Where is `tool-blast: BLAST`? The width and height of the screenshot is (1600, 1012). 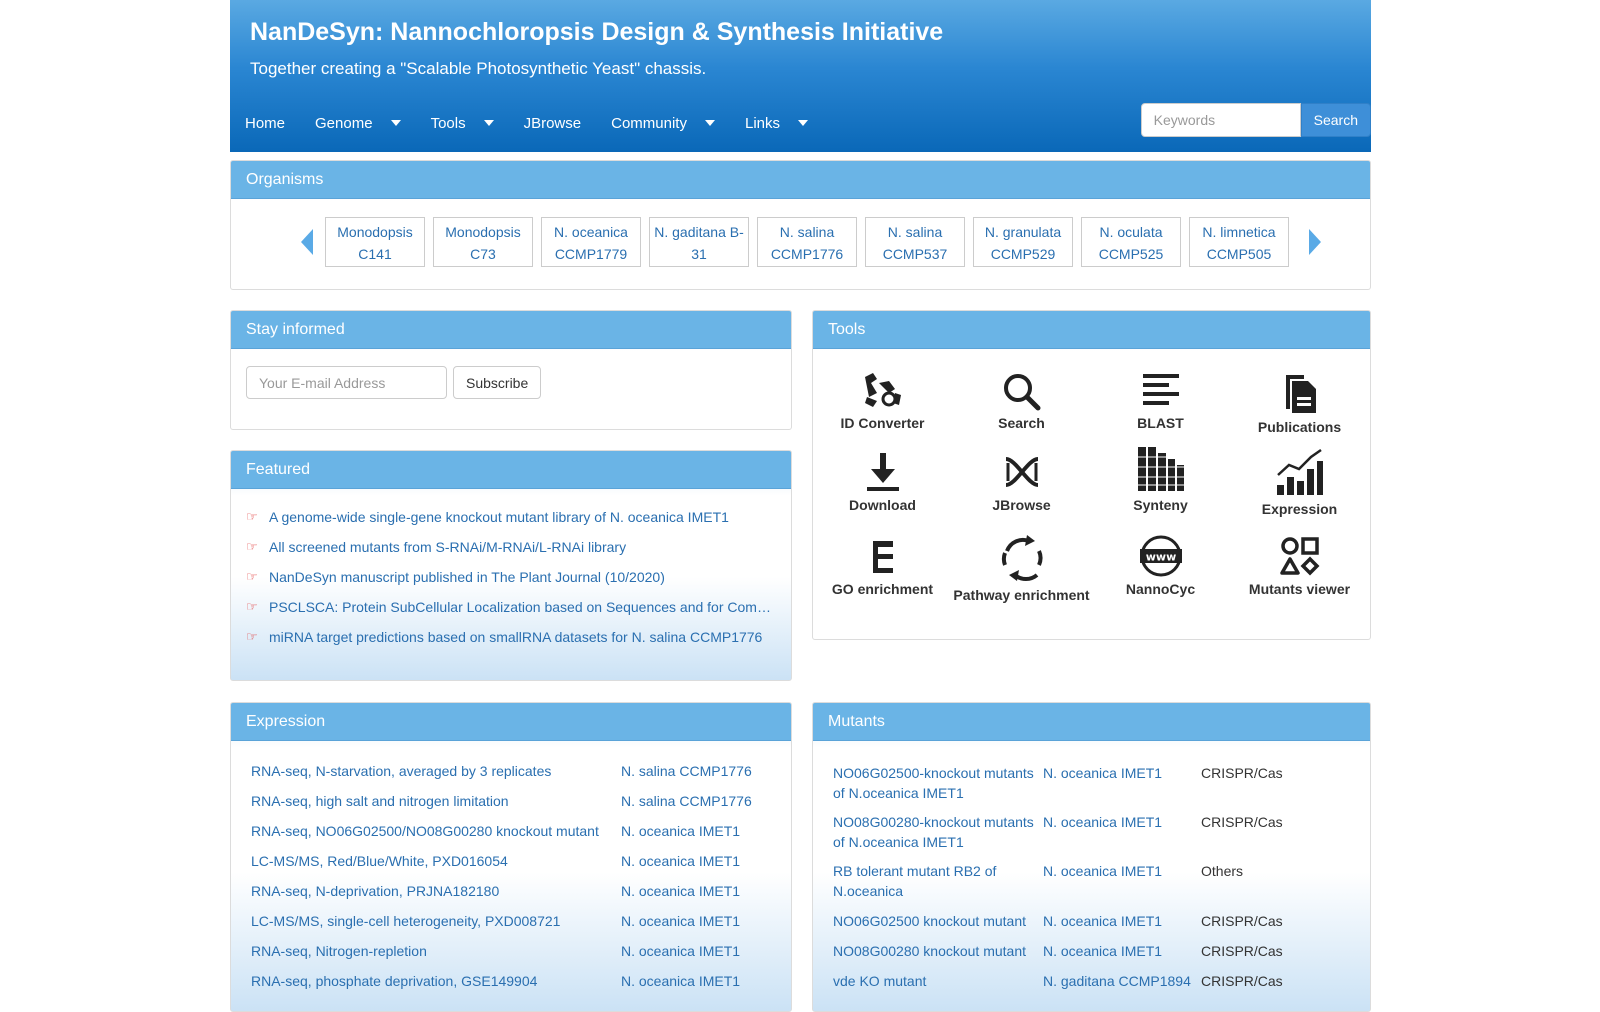 tool-blast: BLAST is located at coordinates (1160, 401).